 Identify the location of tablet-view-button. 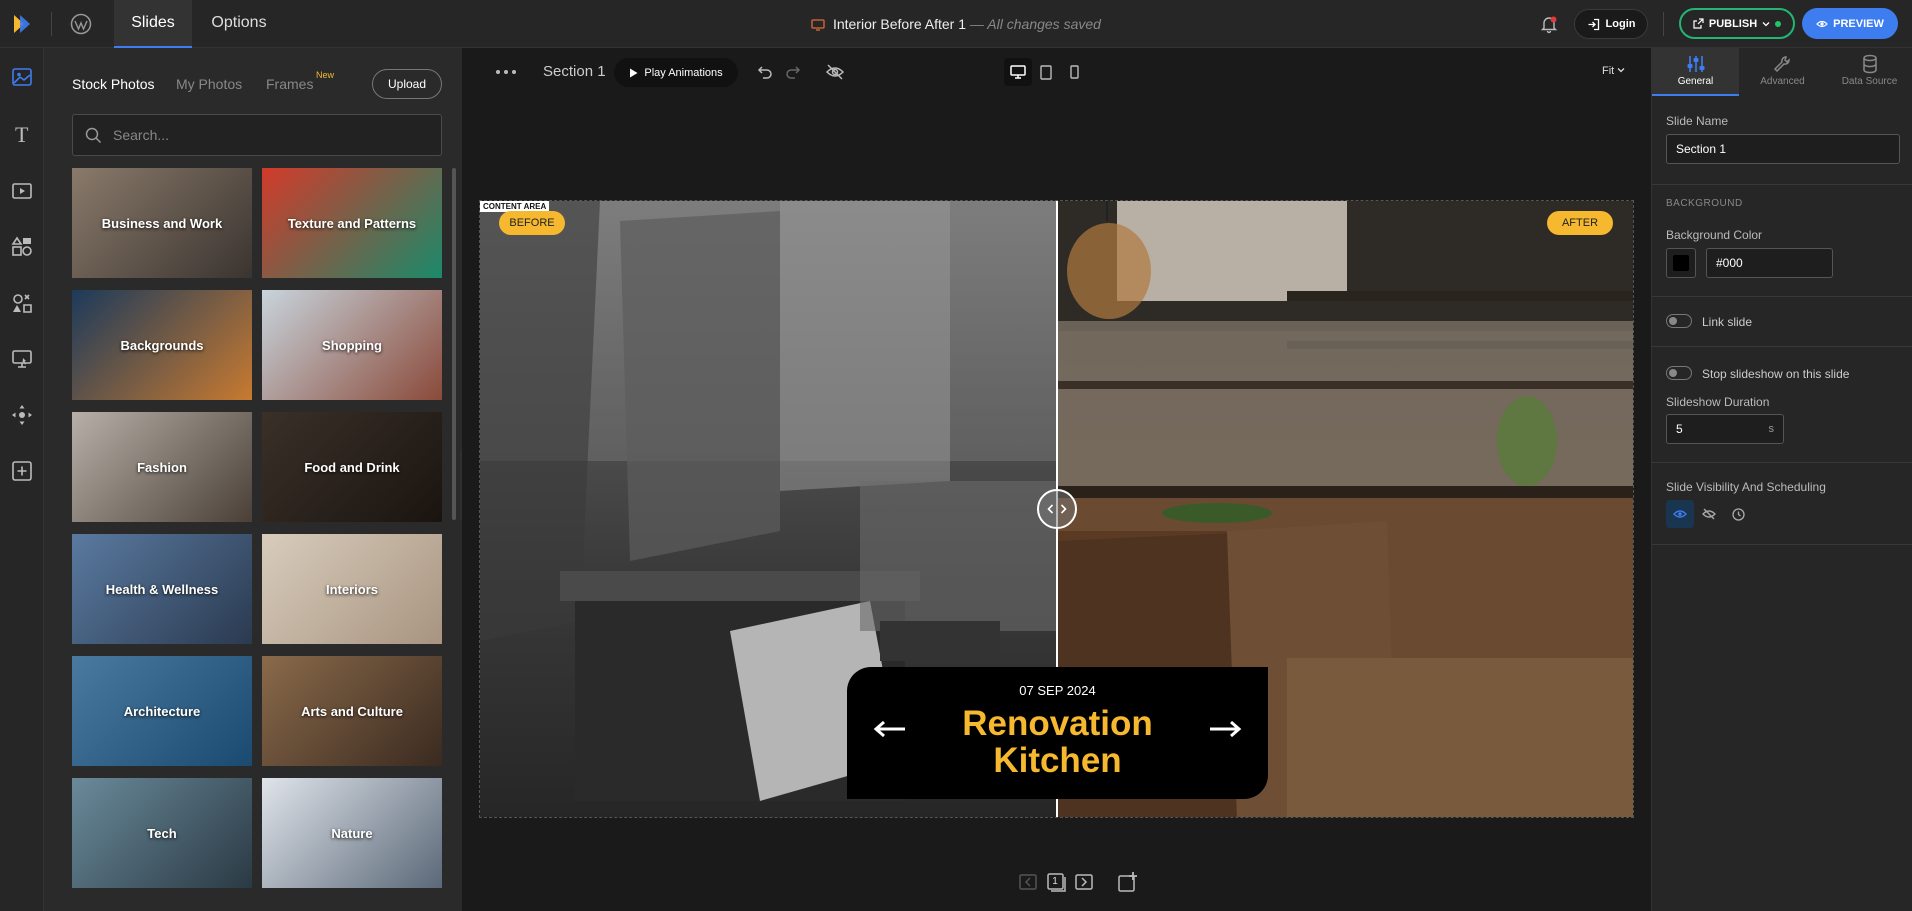
(1046, 72).